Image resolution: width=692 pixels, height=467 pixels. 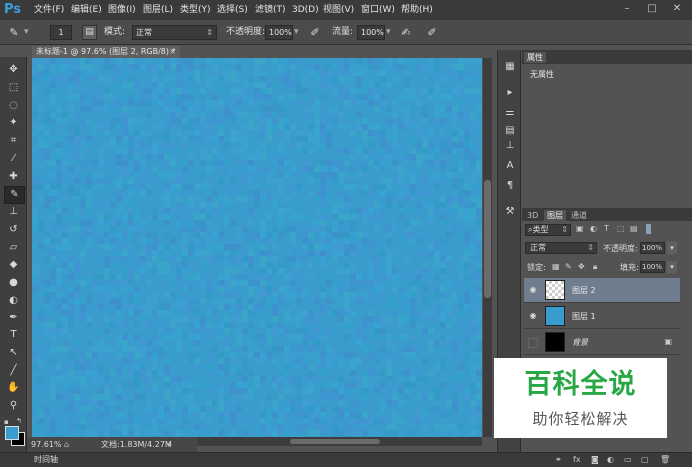 I want to click on crop-tool-icon: ⌗, so click(x=13, y=141).